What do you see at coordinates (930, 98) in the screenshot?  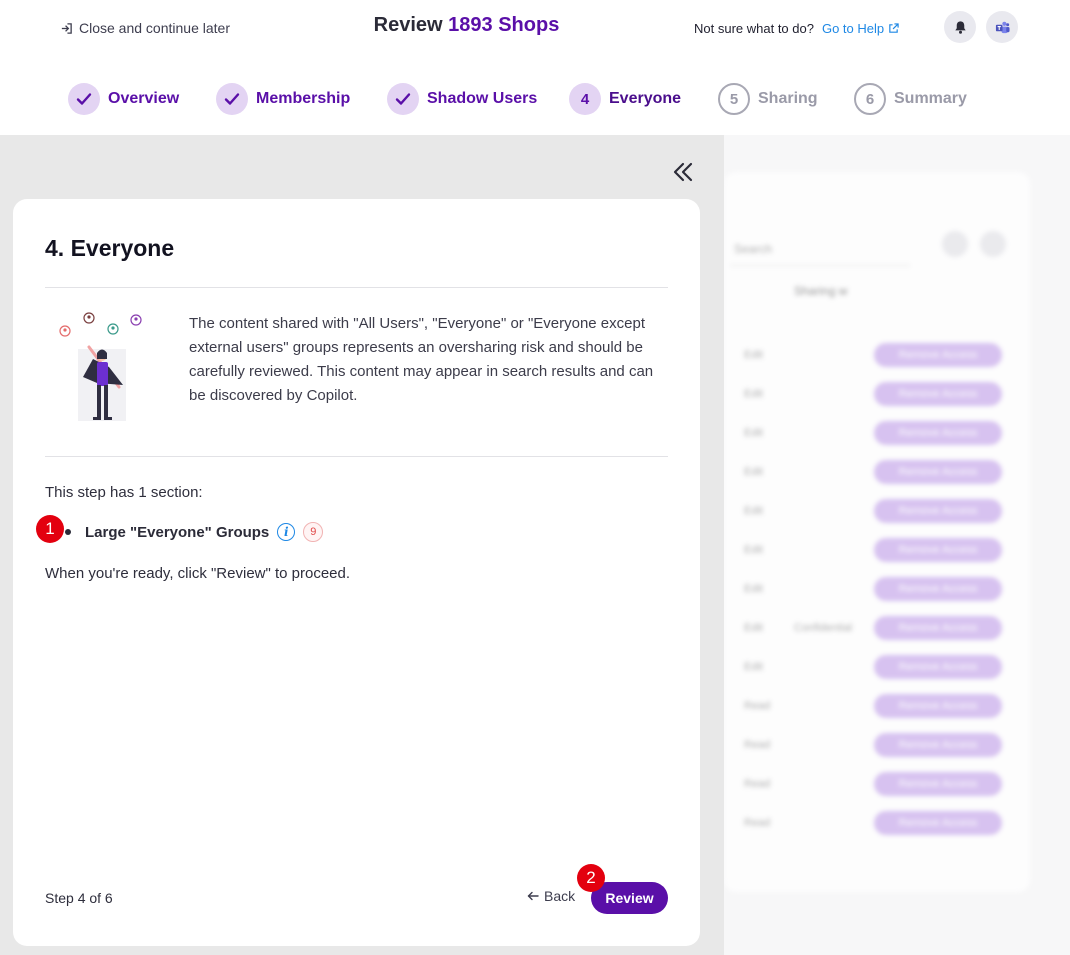 I see `step-label: Summary` at bounding box center [930, 98].